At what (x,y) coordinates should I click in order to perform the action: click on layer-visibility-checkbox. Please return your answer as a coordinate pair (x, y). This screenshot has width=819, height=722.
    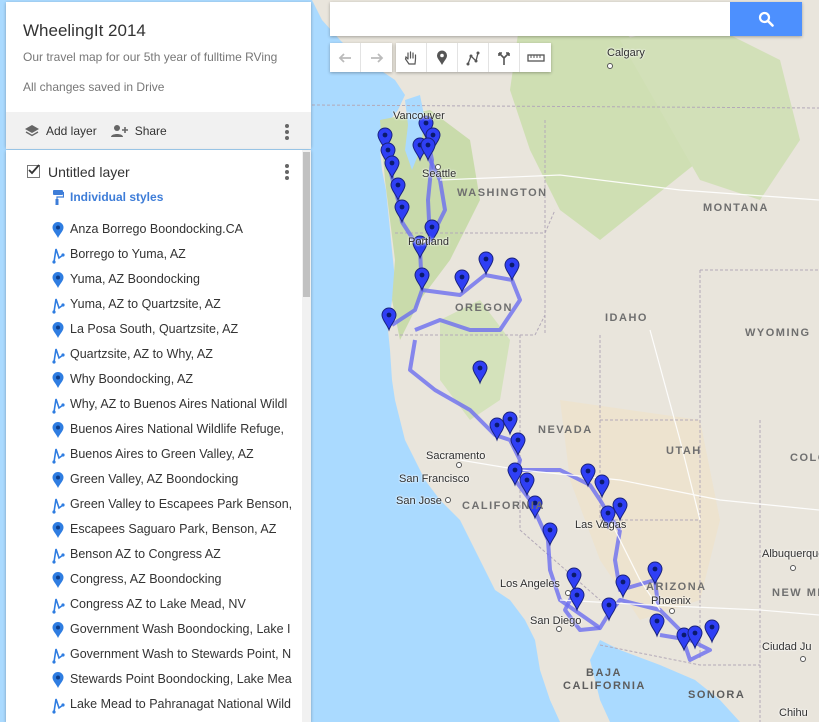
    Looking at the image, I should click on (33, 171).